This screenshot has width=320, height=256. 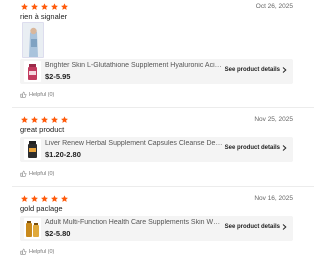 I want to click on product-price: $1.20-2.80, so click(x=63, y=154).